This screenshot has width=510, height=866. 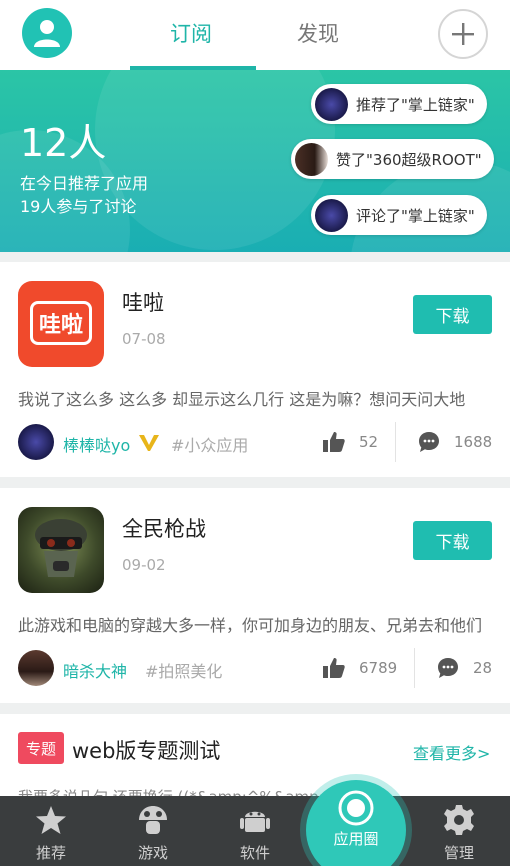 What do you see at coordinates (164, 528) in the screenshot?
I see `app-name: 全民枪战` at bounding box center [164, 528].